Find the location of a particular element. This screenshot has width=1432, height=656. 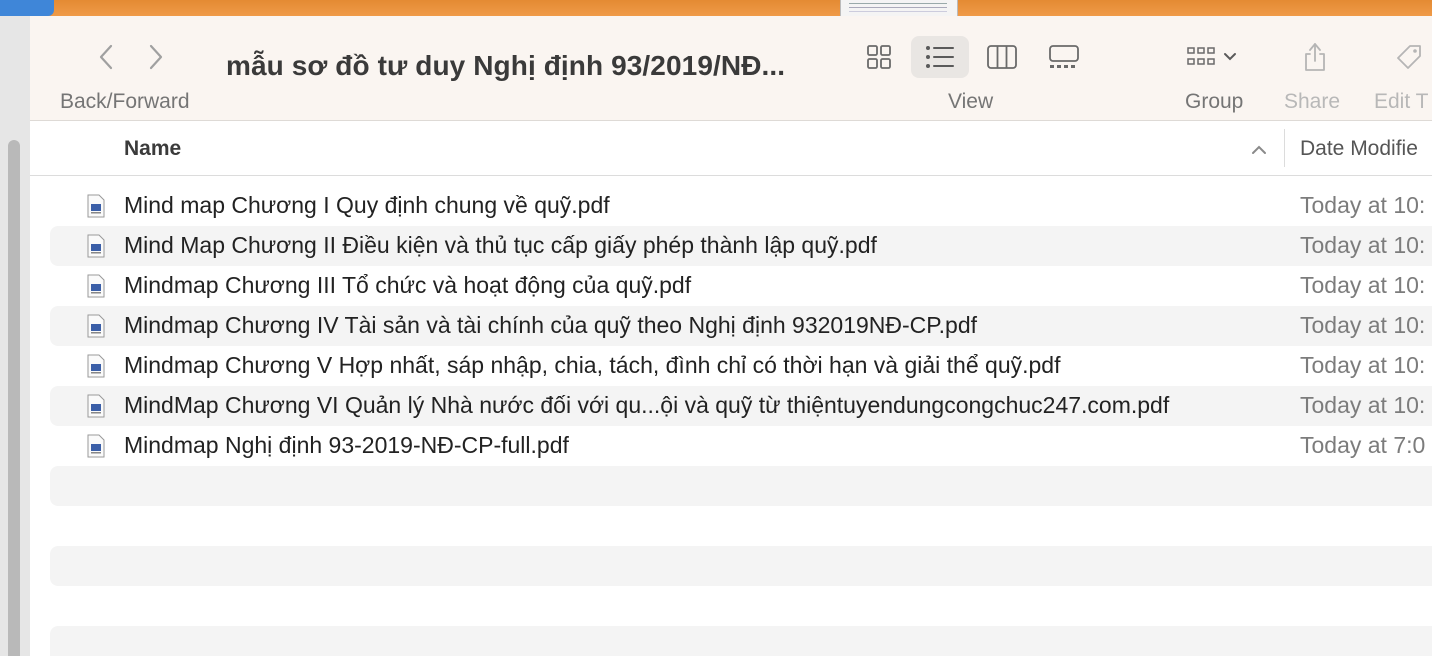

back-forward-label: Back/Forward is located at coordinates (125, 101).